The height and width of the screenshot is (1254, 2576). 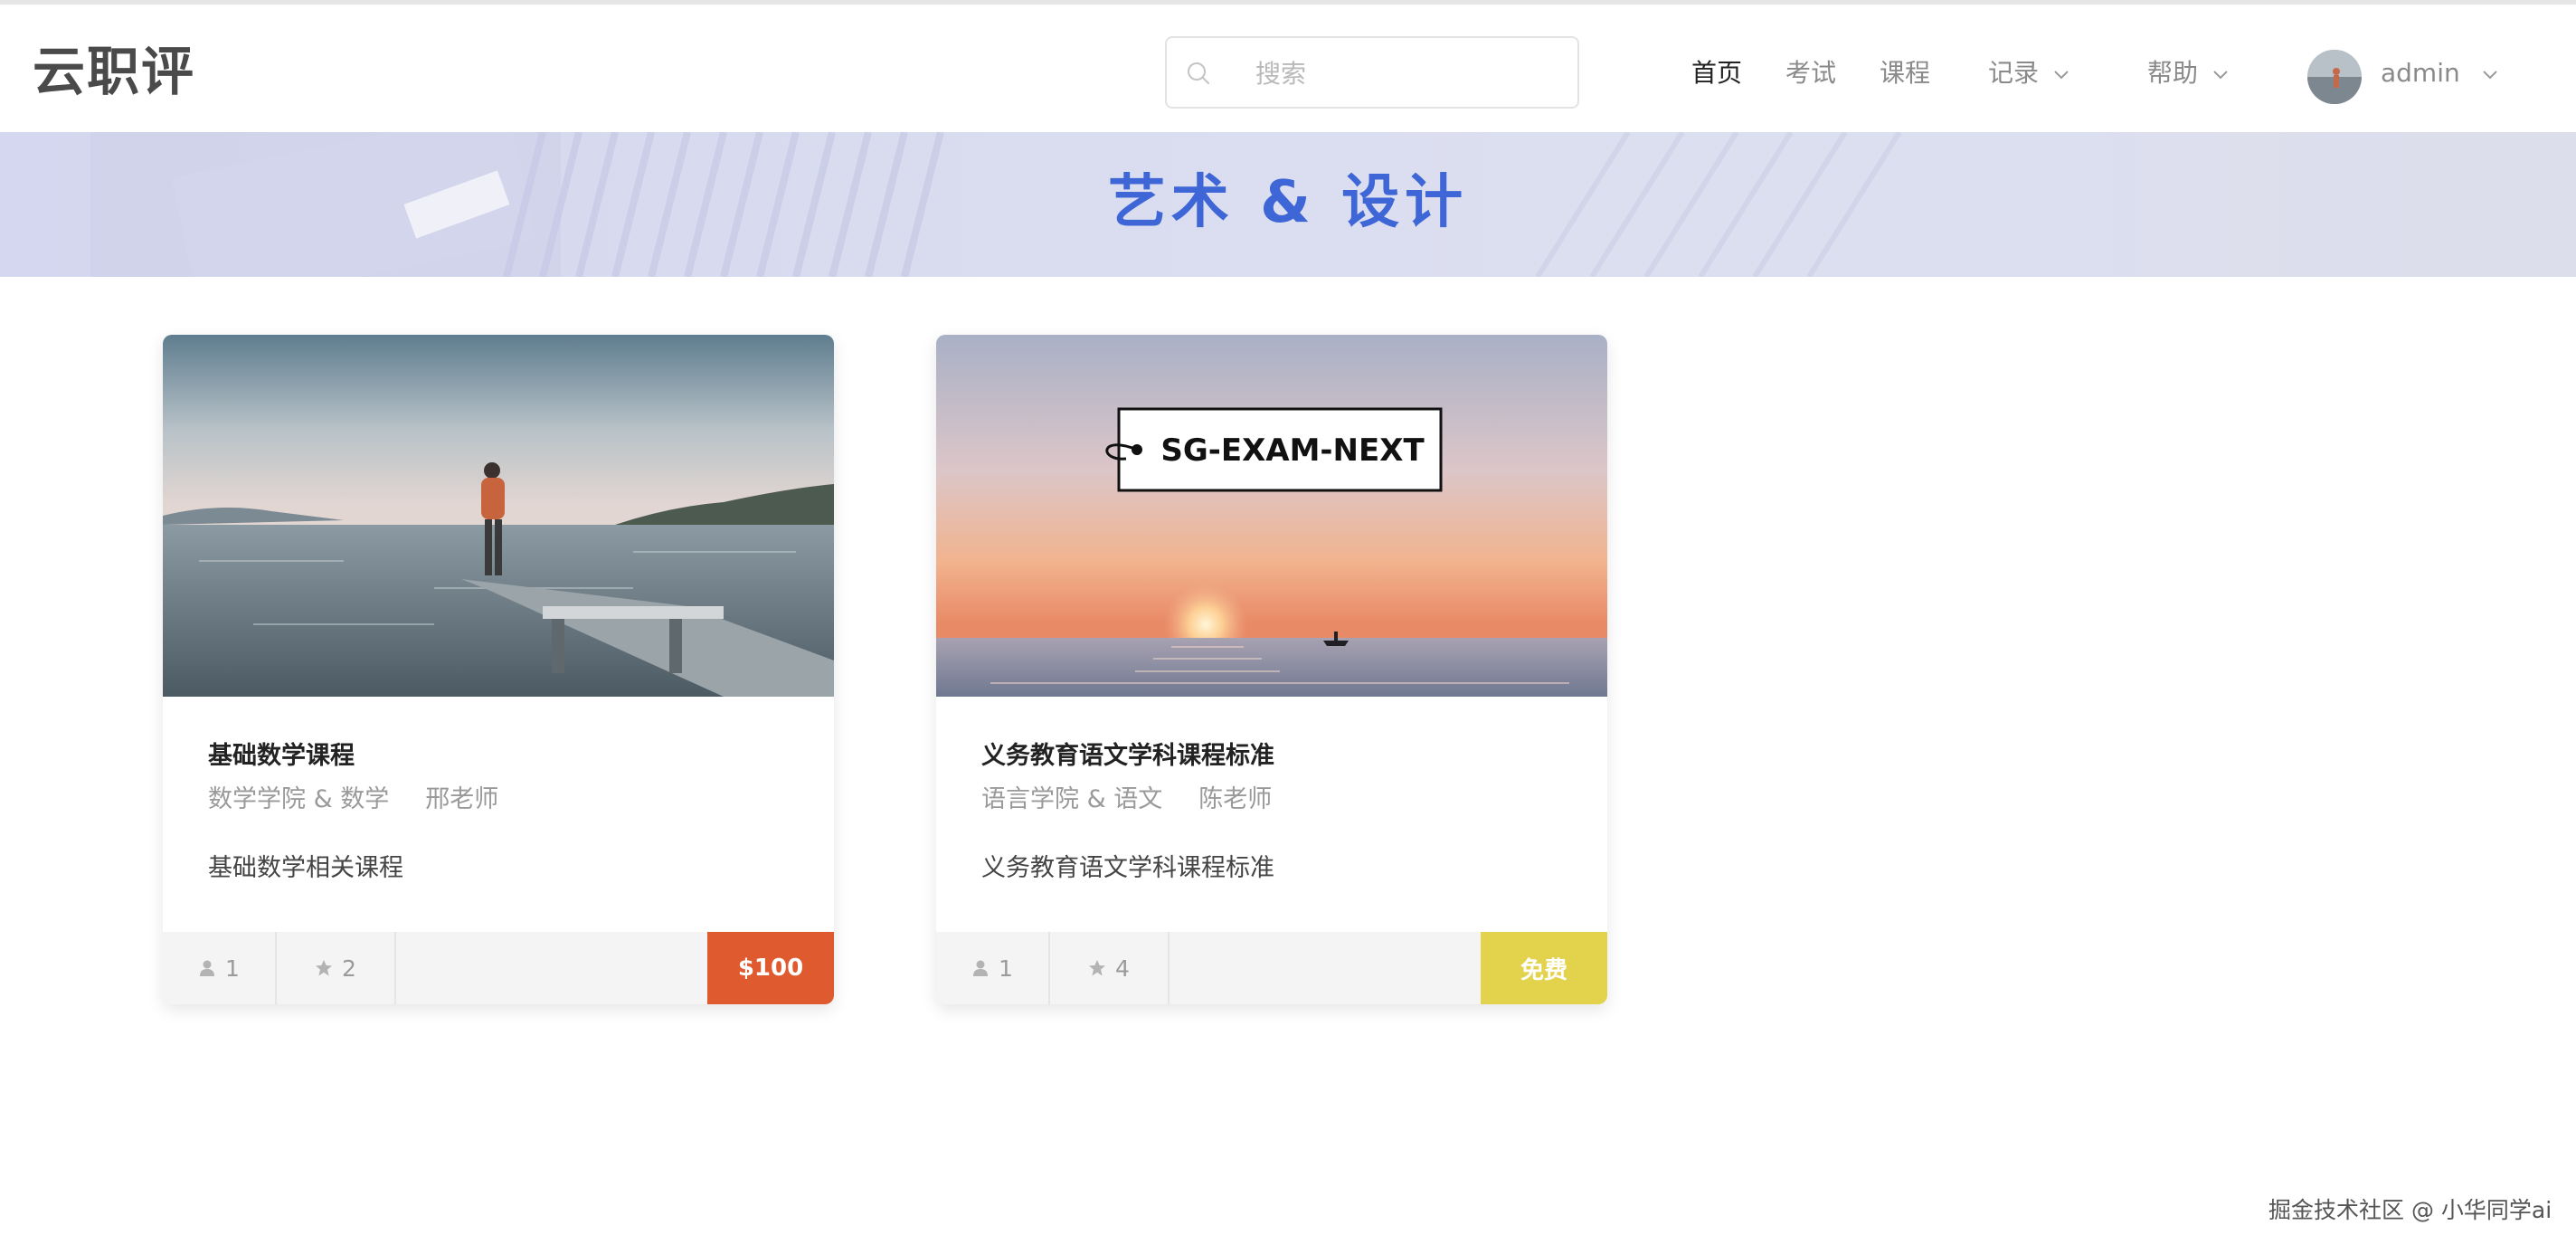 What do you see at coordinates (498, 968) in the screenshot?
I see `course-card-footer: 1 2 $100` at bounding box center [498, 968].